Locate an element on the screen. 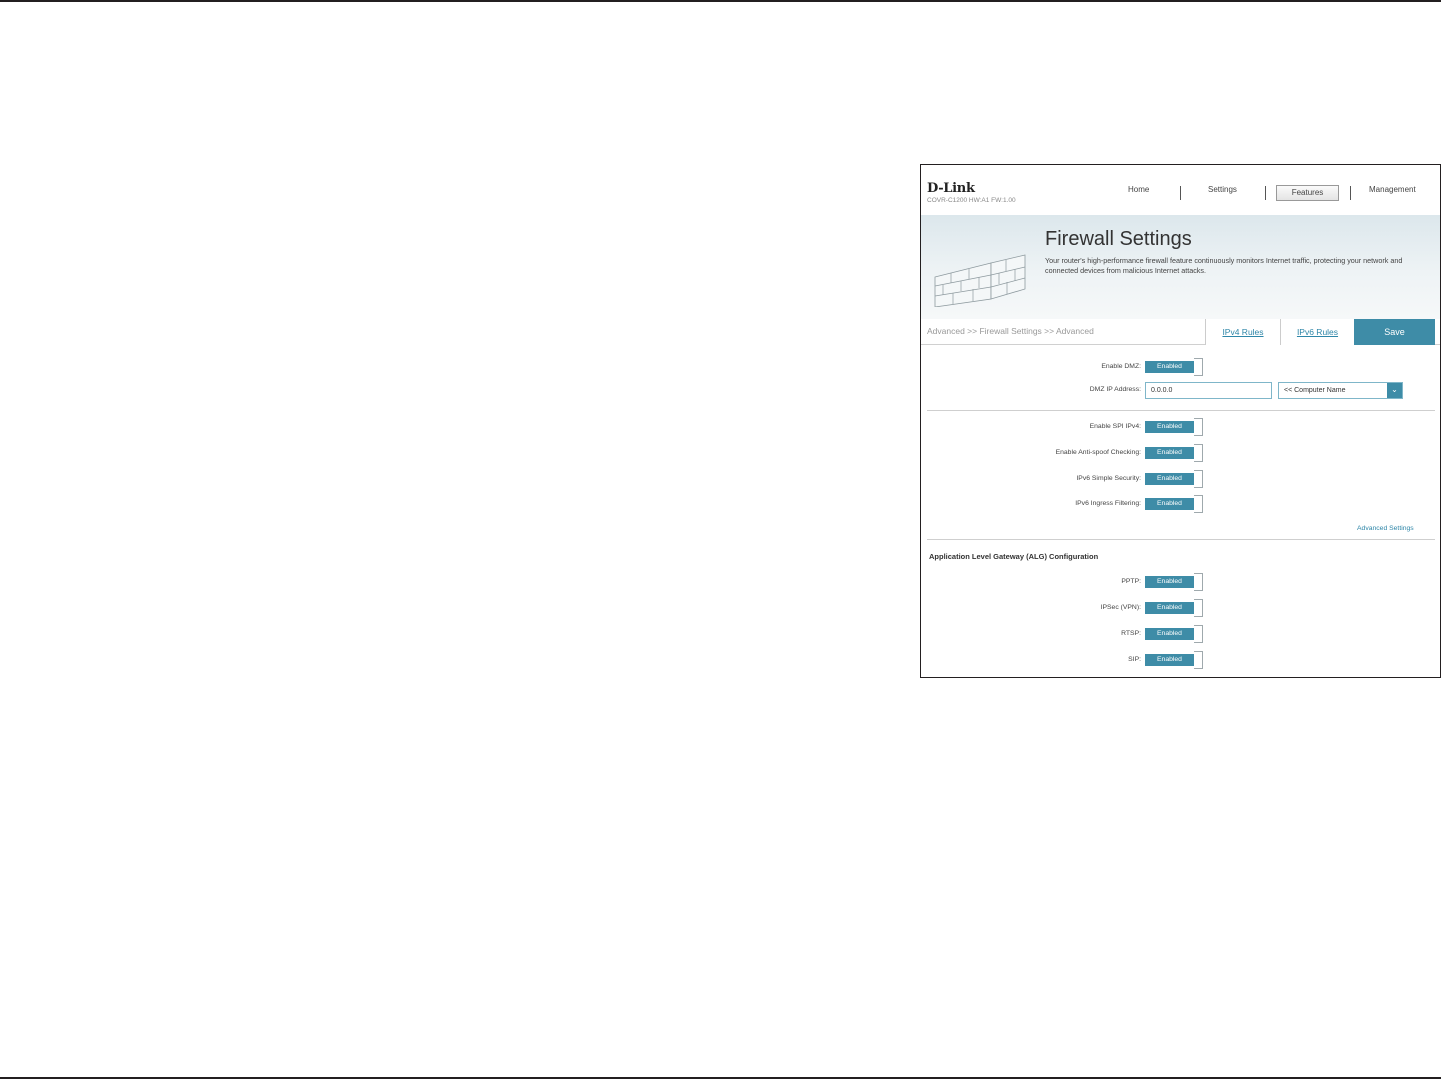 The height and width of the screenshot is (1081, 1441). nav-home: Home is located at coordinates (1138, 189).